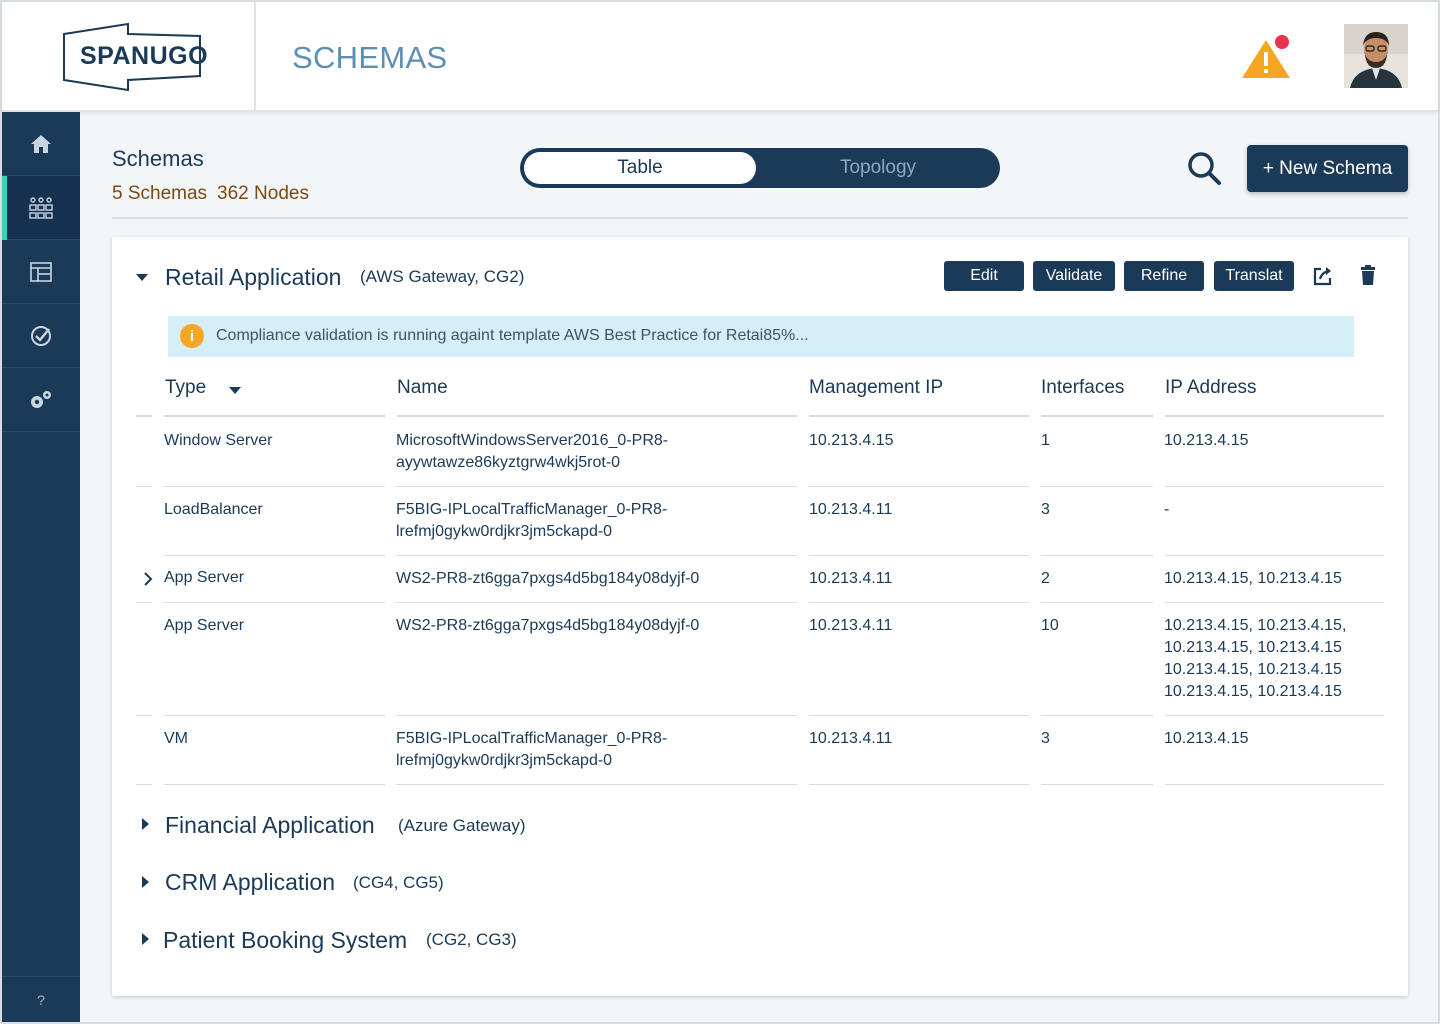  What do you see at coordinates (1266, 57) in the screenshot?
I see `warning-alert-icon` at bounding box center [1266, 57].